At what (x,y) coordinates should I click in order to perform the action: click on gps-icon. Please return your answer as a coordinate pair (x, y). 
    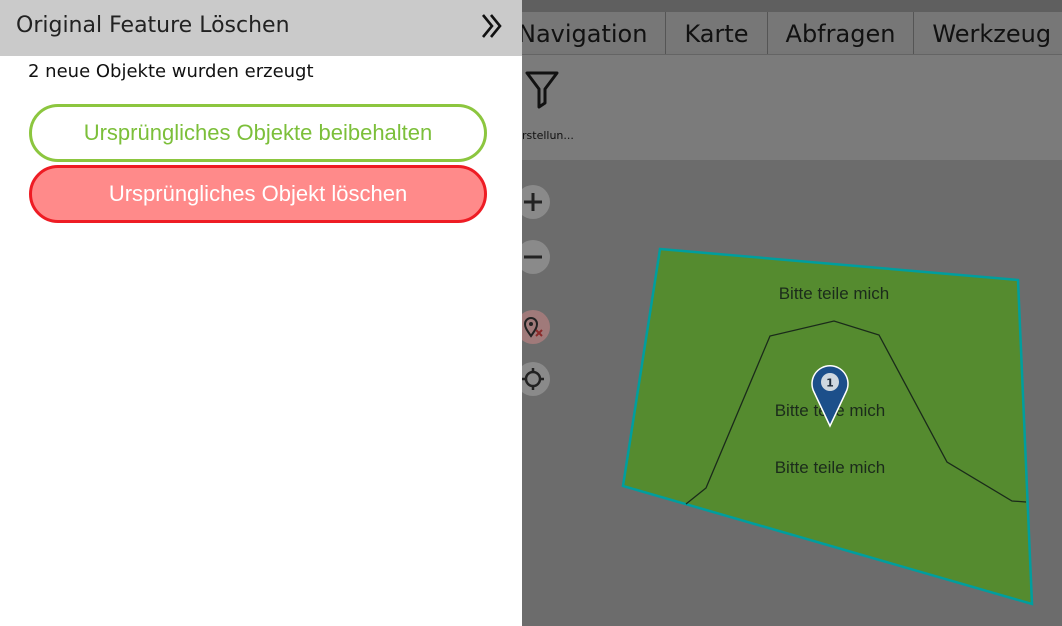
    Looking at the image, I should click on (533, 379).